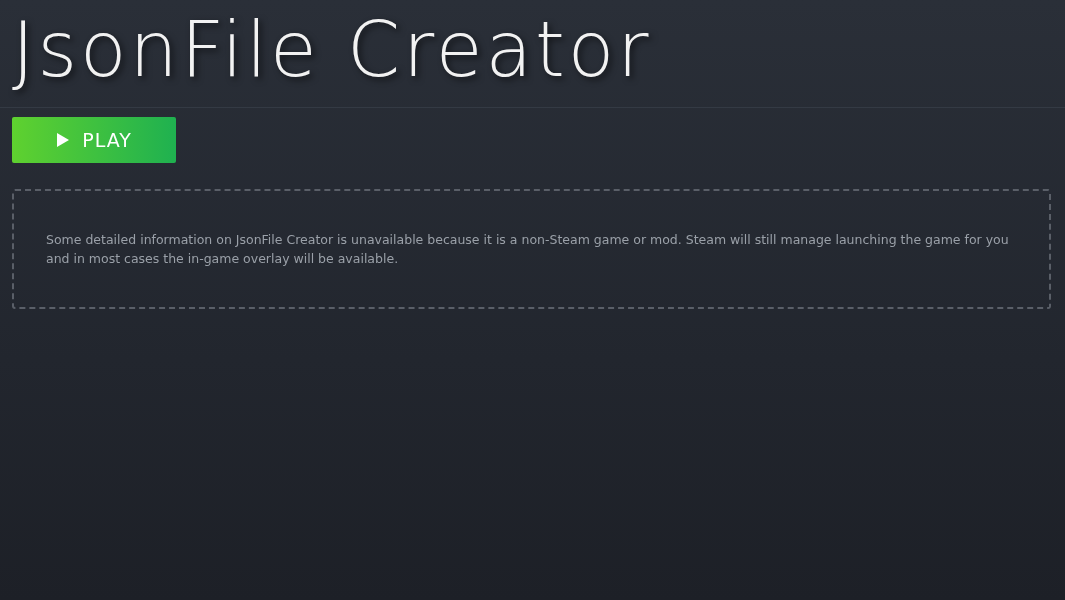  What do you see at coordinates (528, 249) in the screenshot?
I see `notice-text: Some detailed information on JsonFile Creator is unavailable because it is a non-Steam game or mod. Steam will still manage launching the game for you and in most cases the in-game overlay will be available.` at bounding box center [528, 249].